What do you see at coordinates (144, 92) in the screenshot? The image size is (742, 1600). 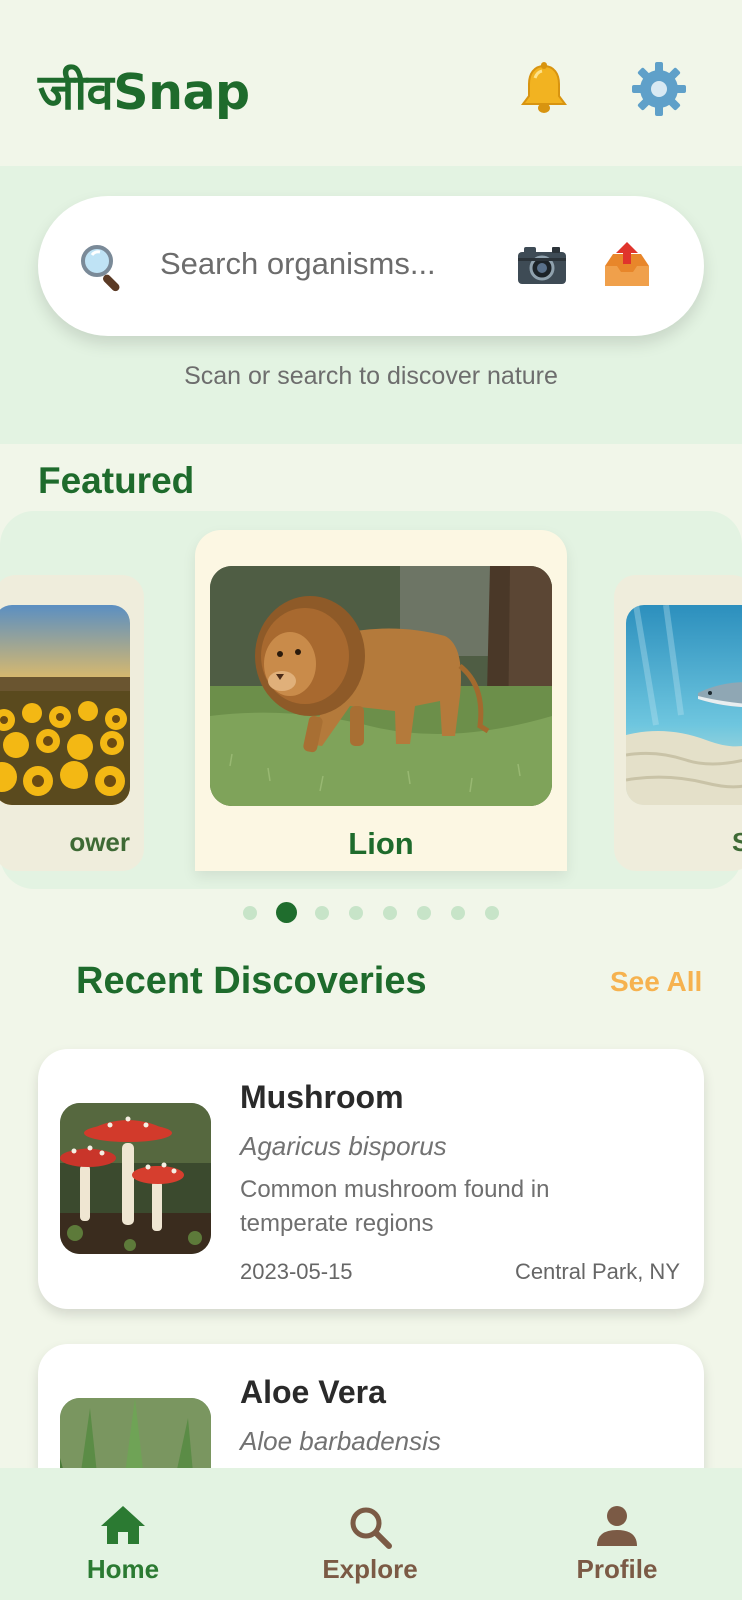 I see `app-title: जीवSnap` at bounding box center [144, 92].